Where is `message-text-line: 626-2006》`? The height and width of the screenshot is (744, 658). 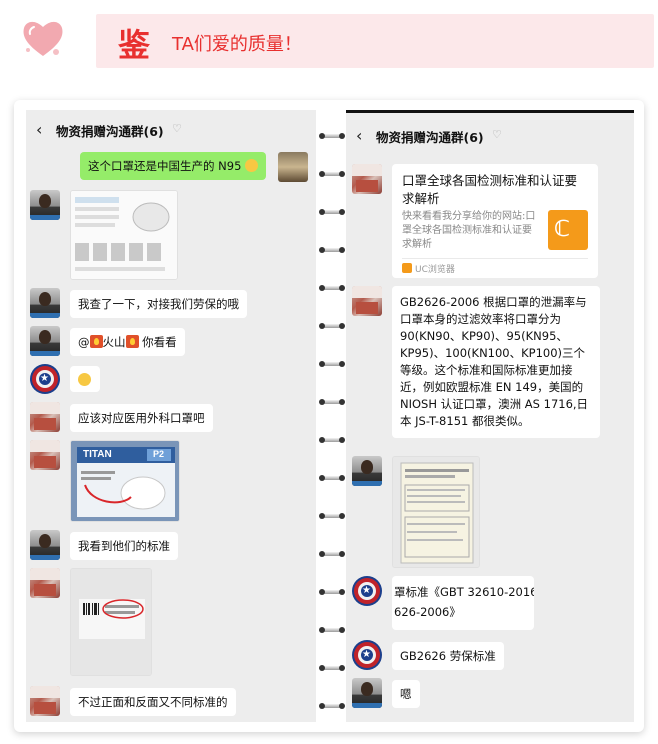
message-text-line: 626-2006》 is located at coordinates (427, 612).